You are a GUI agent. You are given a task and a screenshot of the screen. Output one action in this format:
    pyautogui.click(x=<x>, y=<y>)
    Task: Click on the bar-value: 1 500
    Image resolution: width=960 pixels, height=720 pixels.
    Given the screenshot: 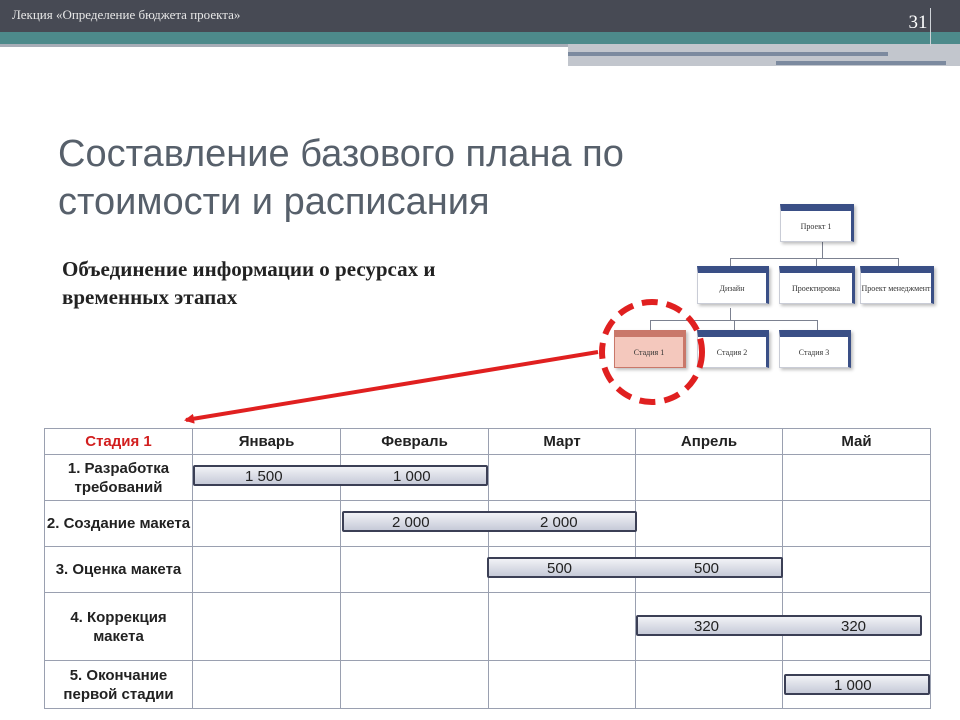 What is the action you would take?
    pyautogui.click(x=264, y=476)
    